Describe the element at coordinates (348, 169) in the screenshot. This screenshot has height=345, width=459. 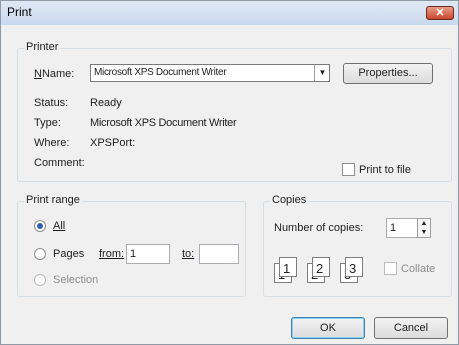
I see `print-to-file-checkbox` at that location.